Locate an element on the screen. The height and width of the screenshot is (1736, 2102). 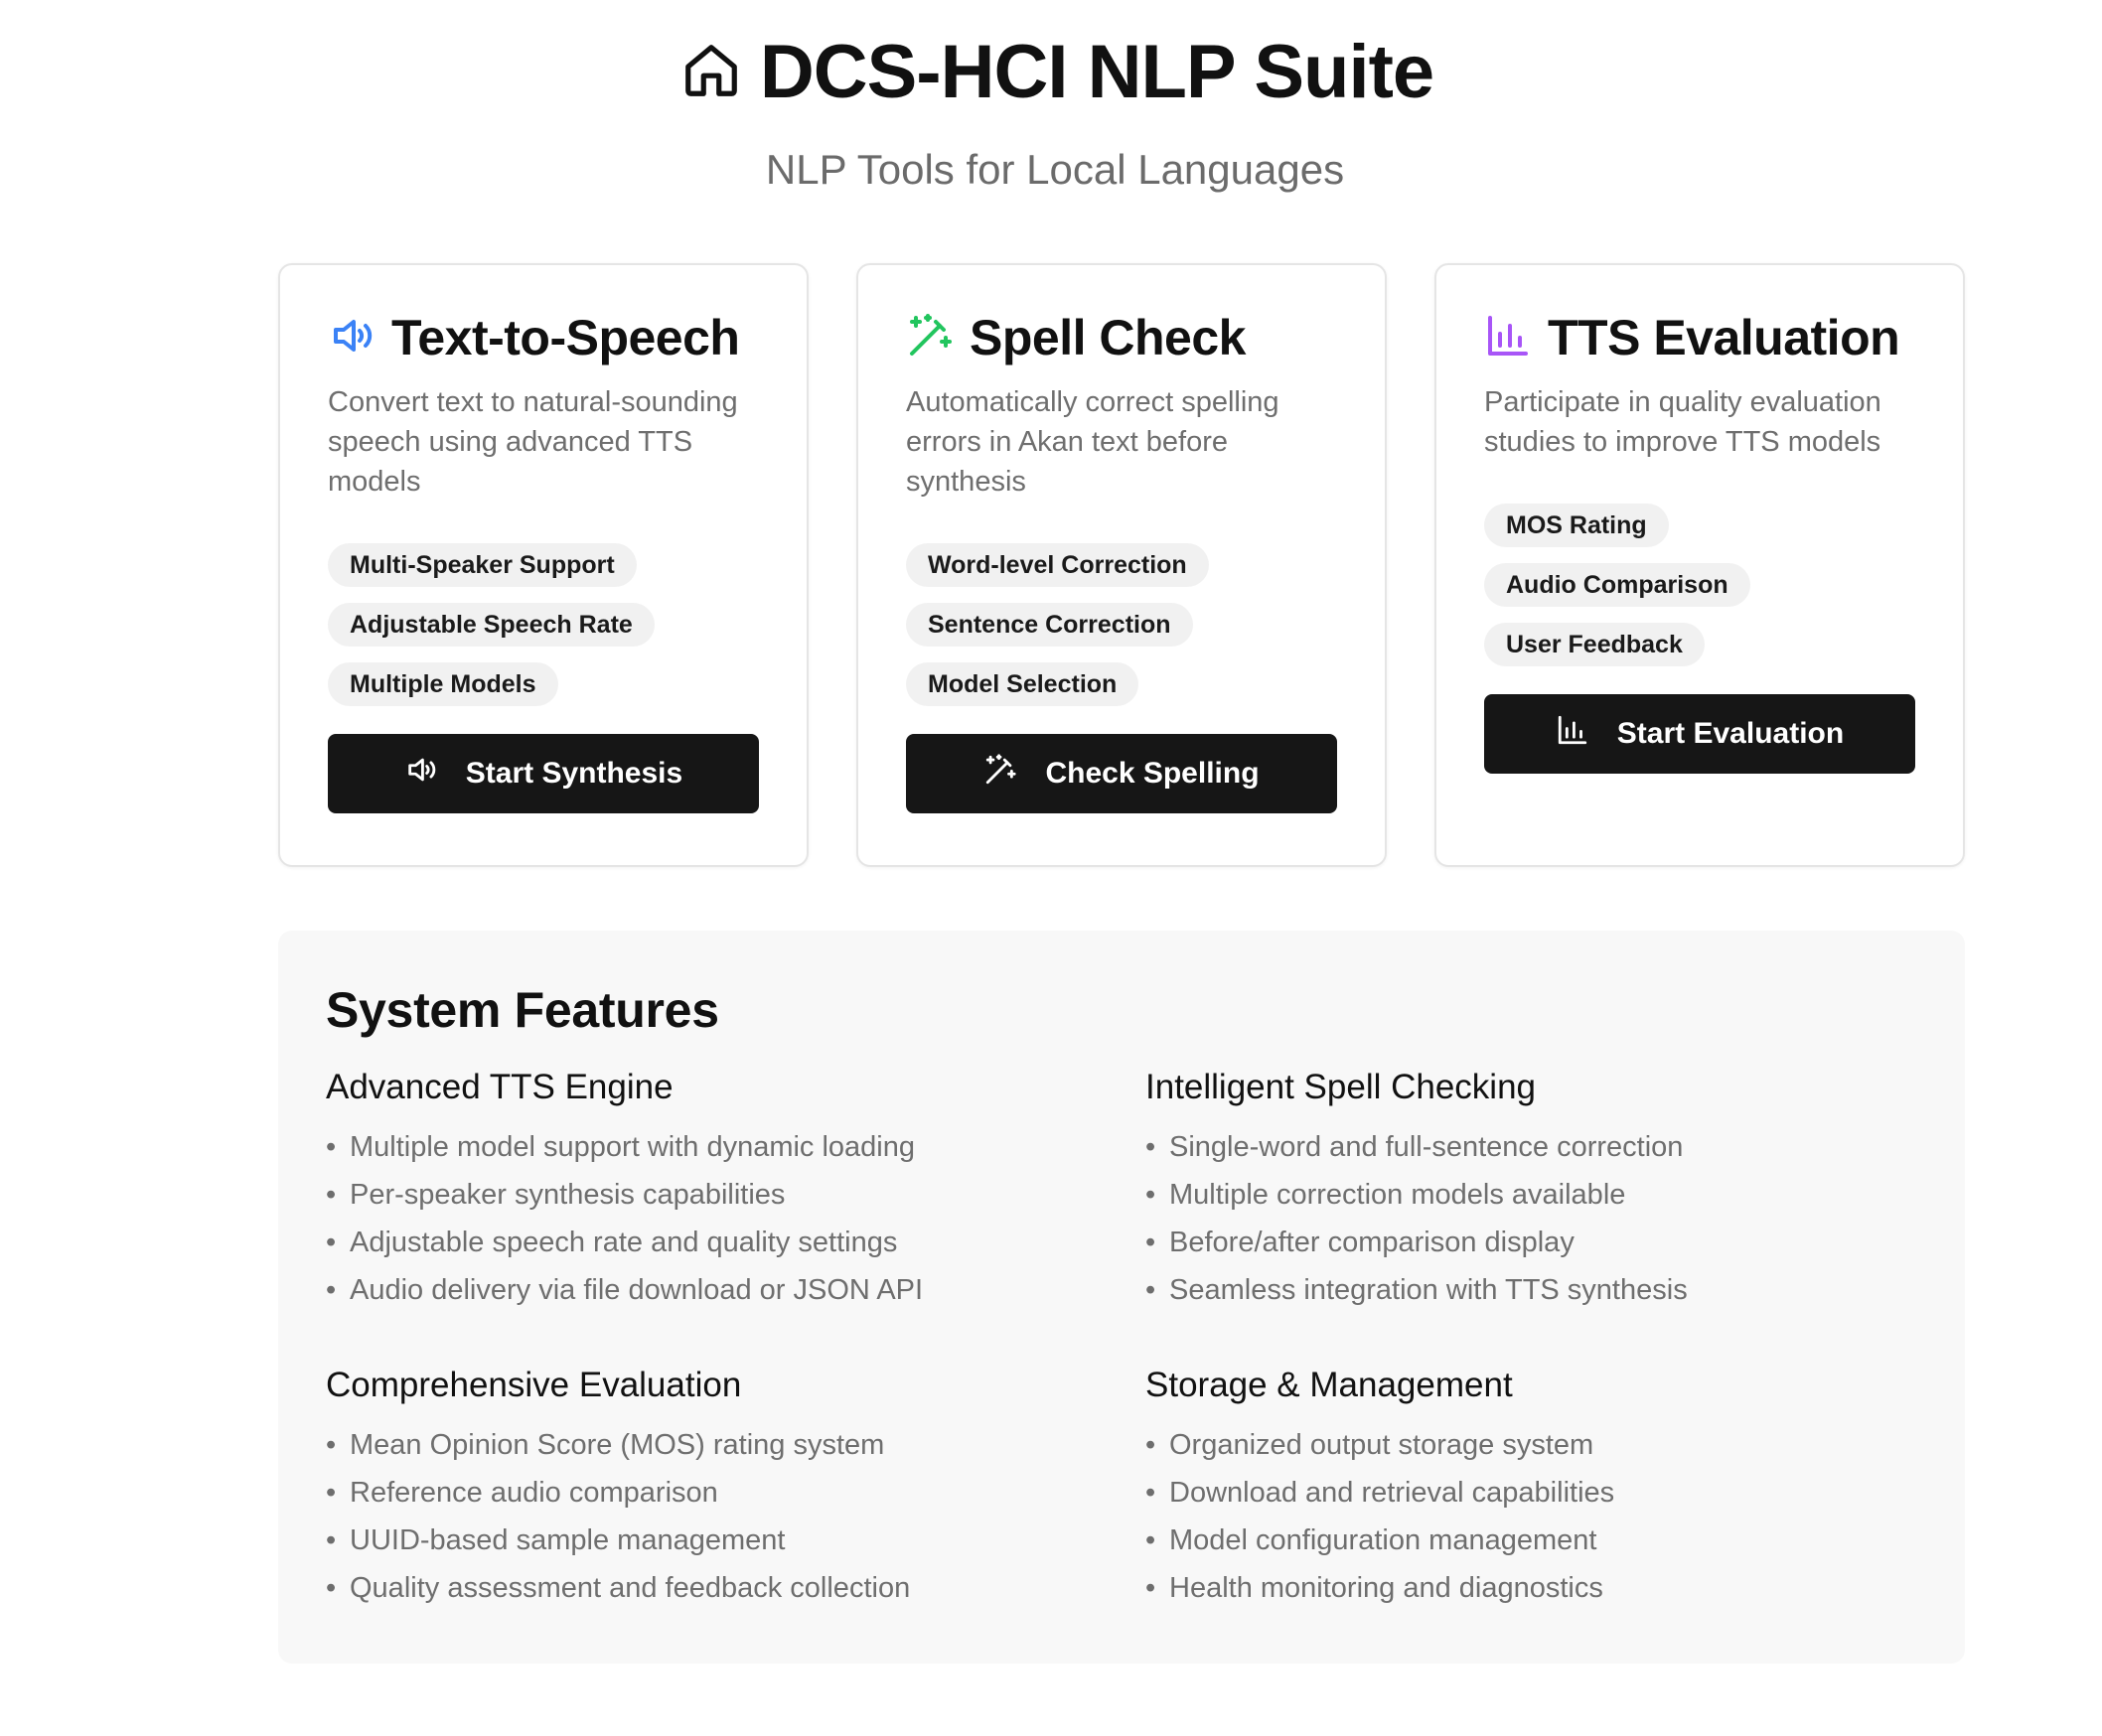
list-item: • UUID-based sample management is located at coordinates (556, 1540).